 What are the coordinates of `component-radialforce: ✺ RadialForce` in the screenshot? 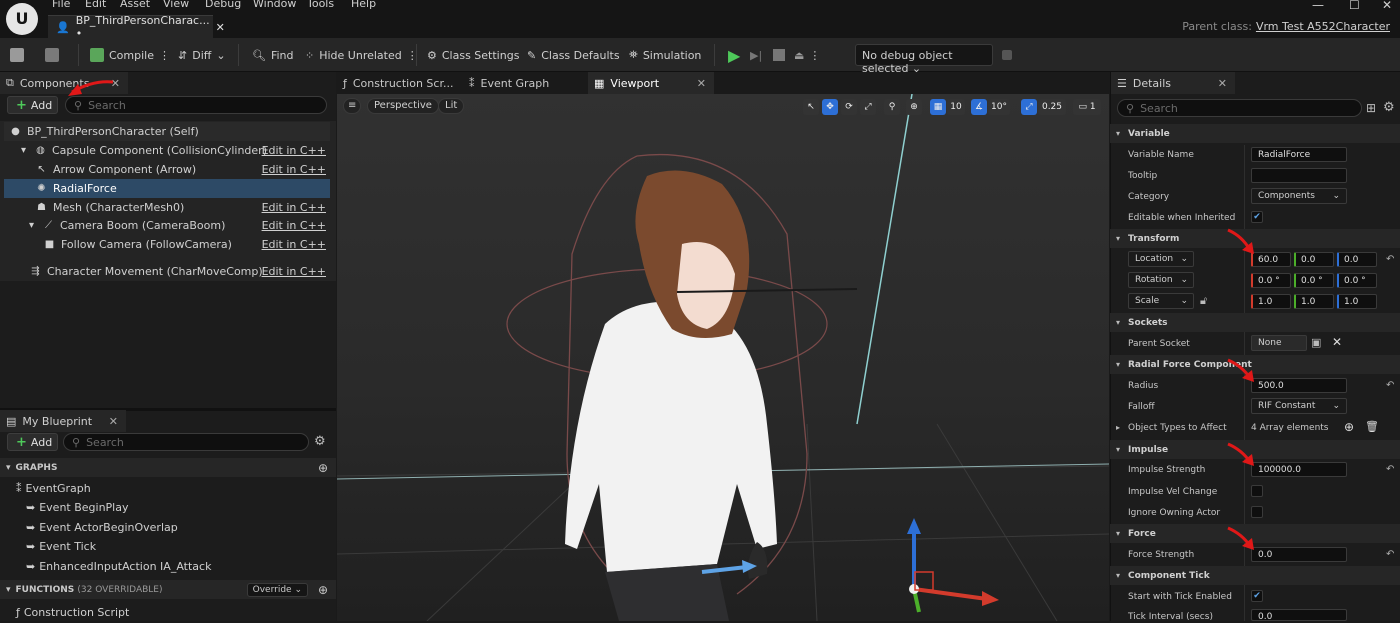 It's located at (167, 188).